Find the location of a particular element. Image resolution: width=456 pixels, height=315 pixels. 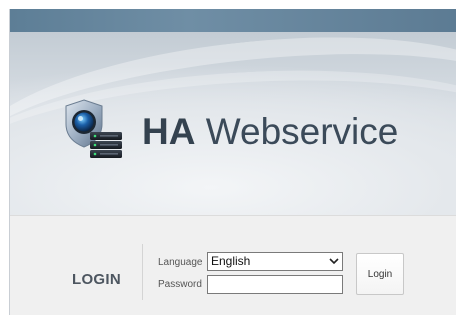

login-heading: LOGIN is located at coordinates (96, 279).